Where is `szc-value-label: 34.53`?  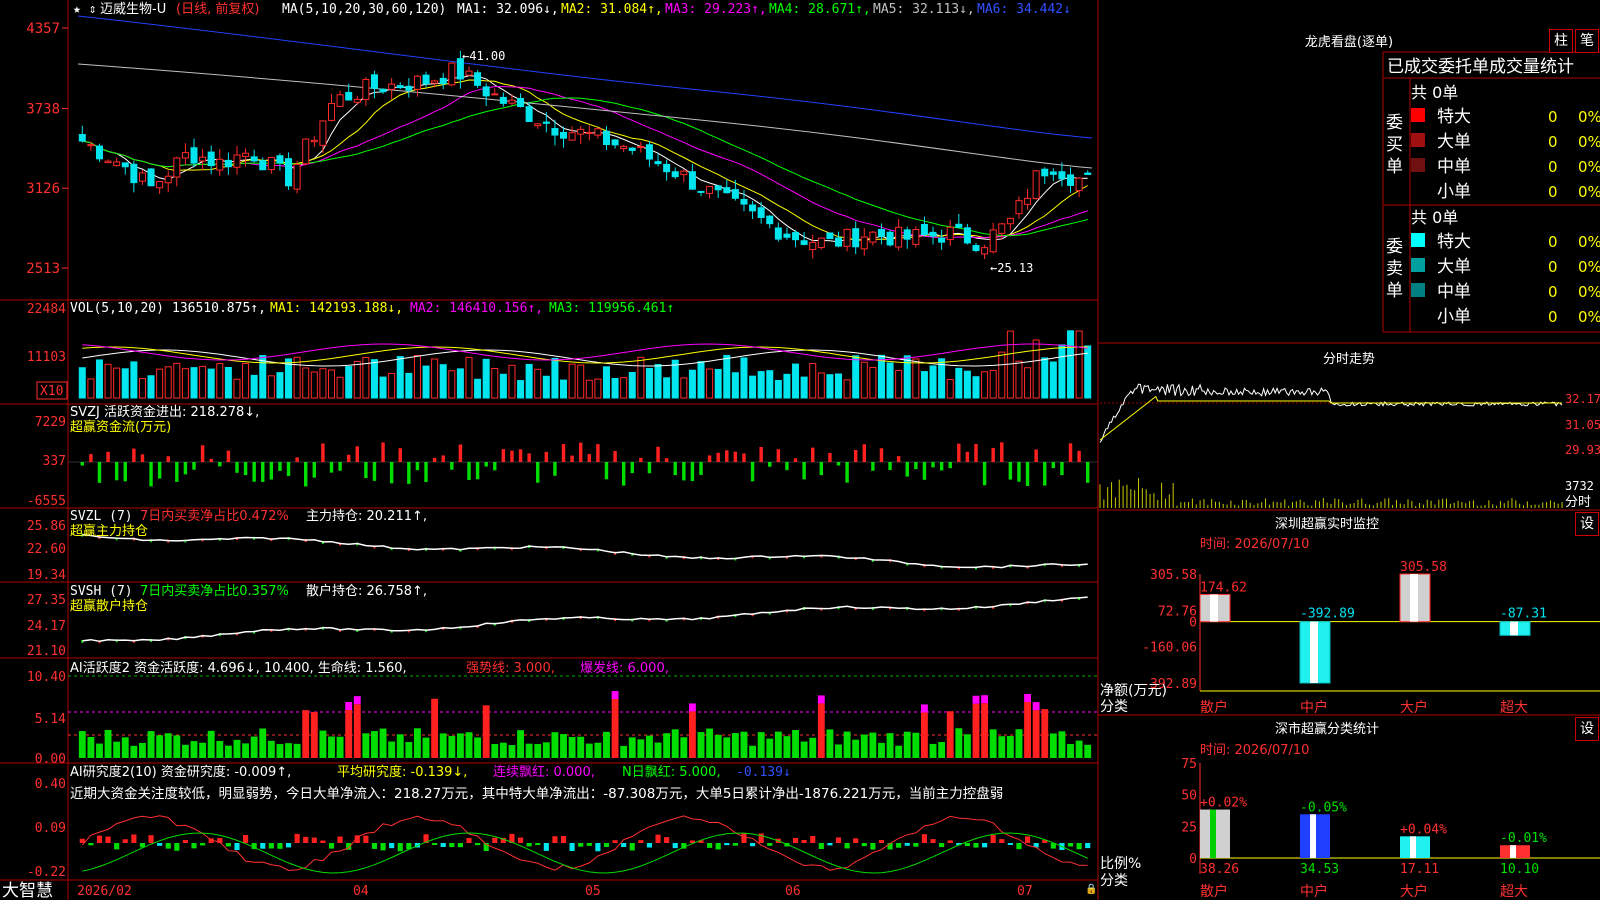
szc-value-label: 34.53 is located at coordinates (1319, 869).